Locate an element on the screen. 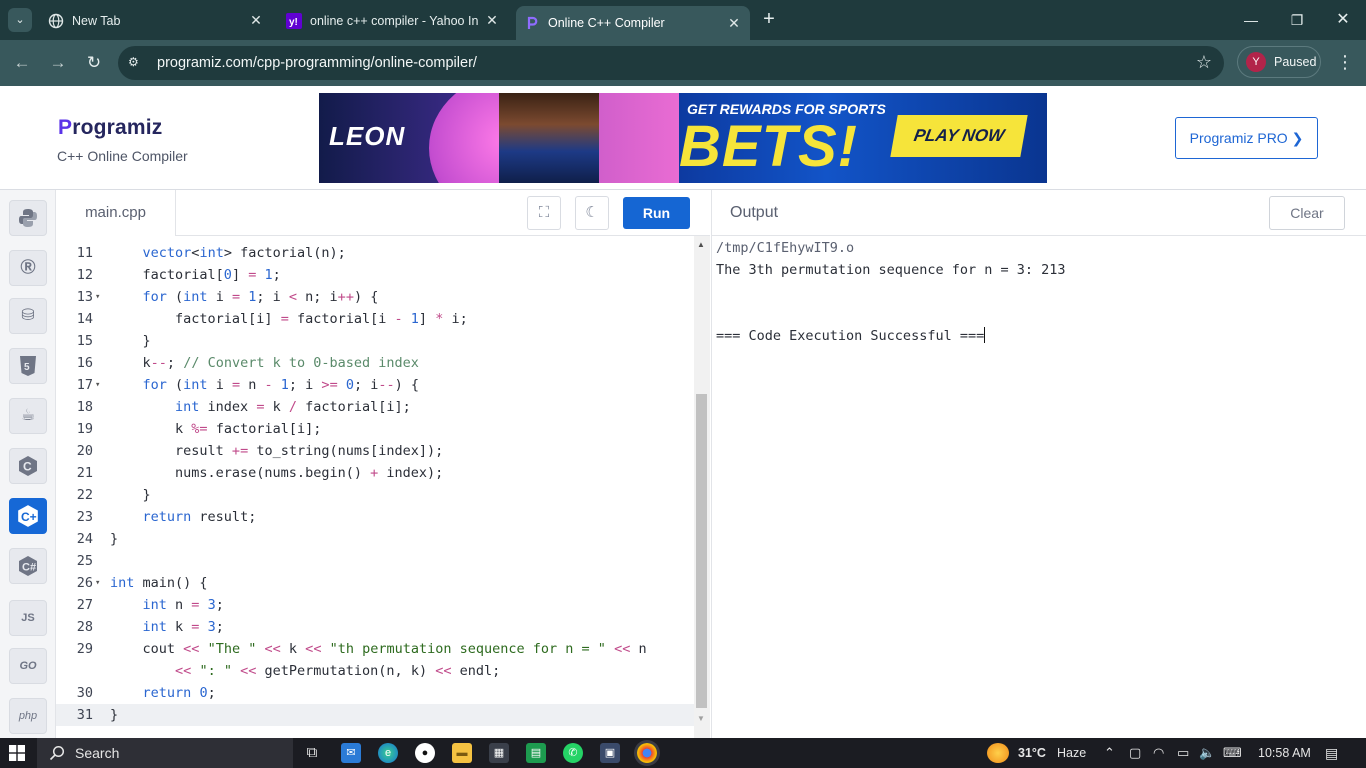  ad-play-now-button: PLAY NOW is located at coordinates (959, 136).